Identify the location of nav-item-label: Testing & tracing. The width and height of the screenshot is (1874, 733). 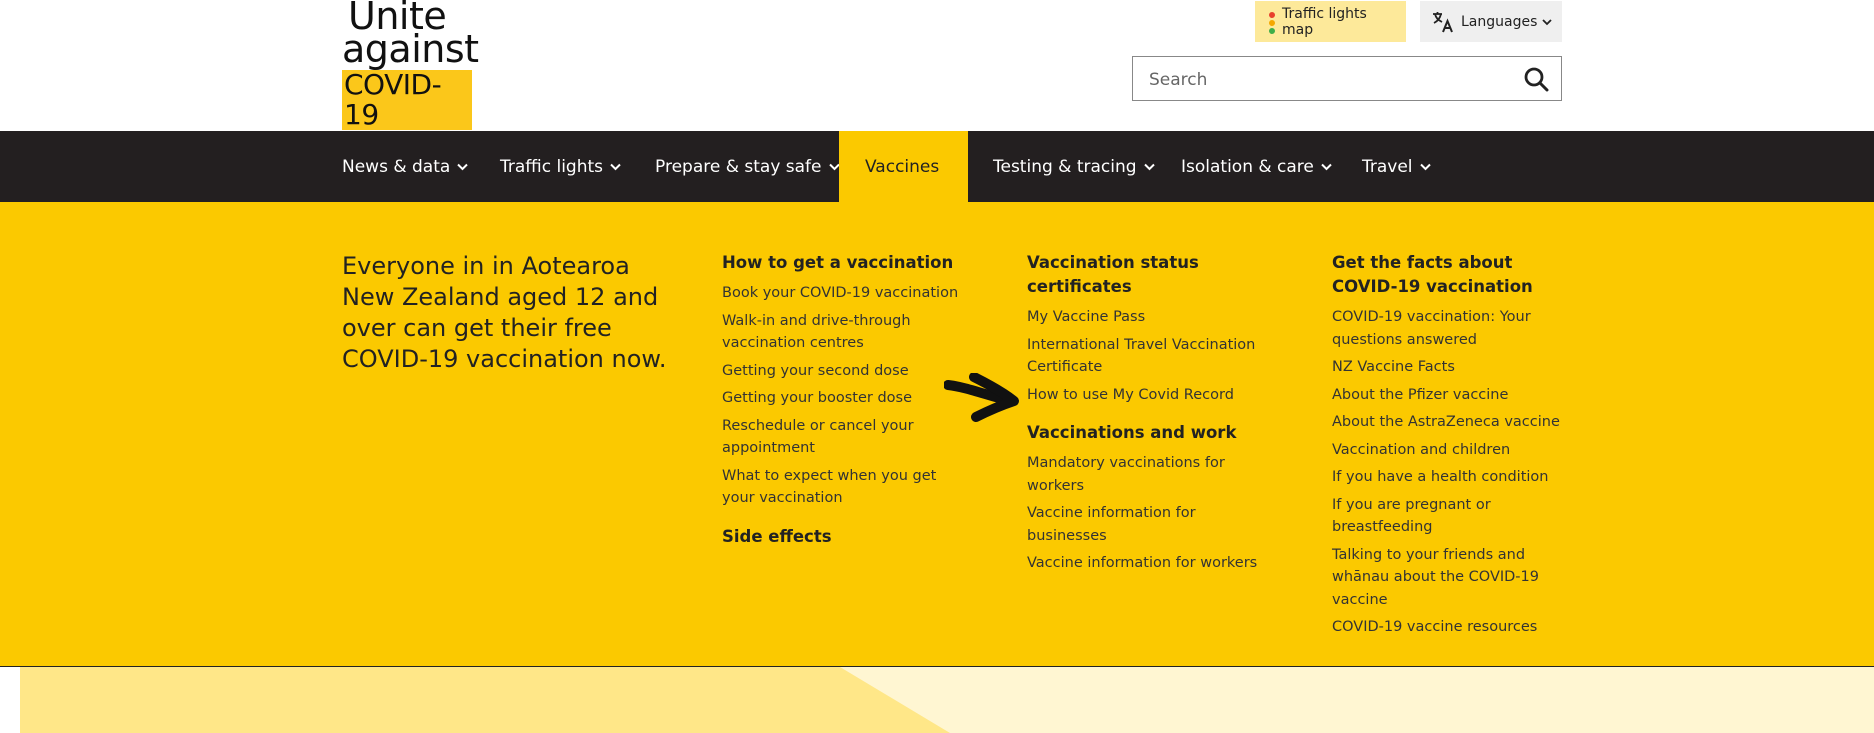
(1065, 166).